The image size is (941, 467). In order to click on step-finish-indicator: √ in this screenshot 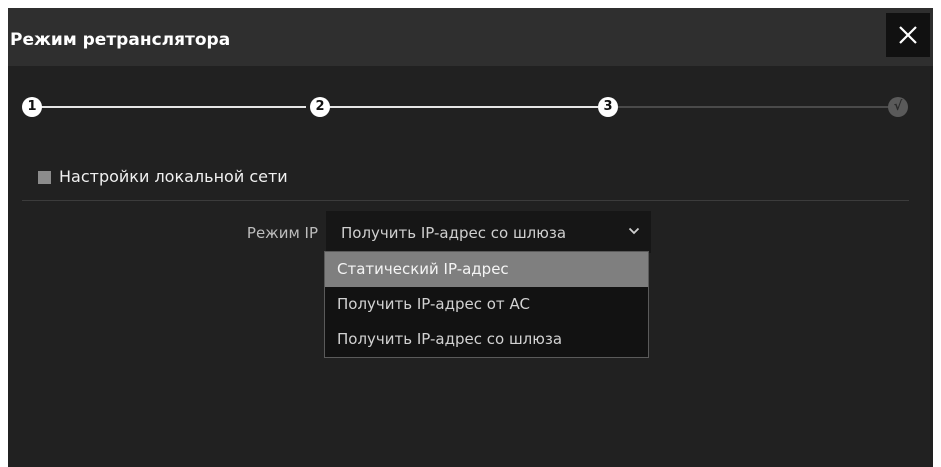, I will do `click(898, 107)`.